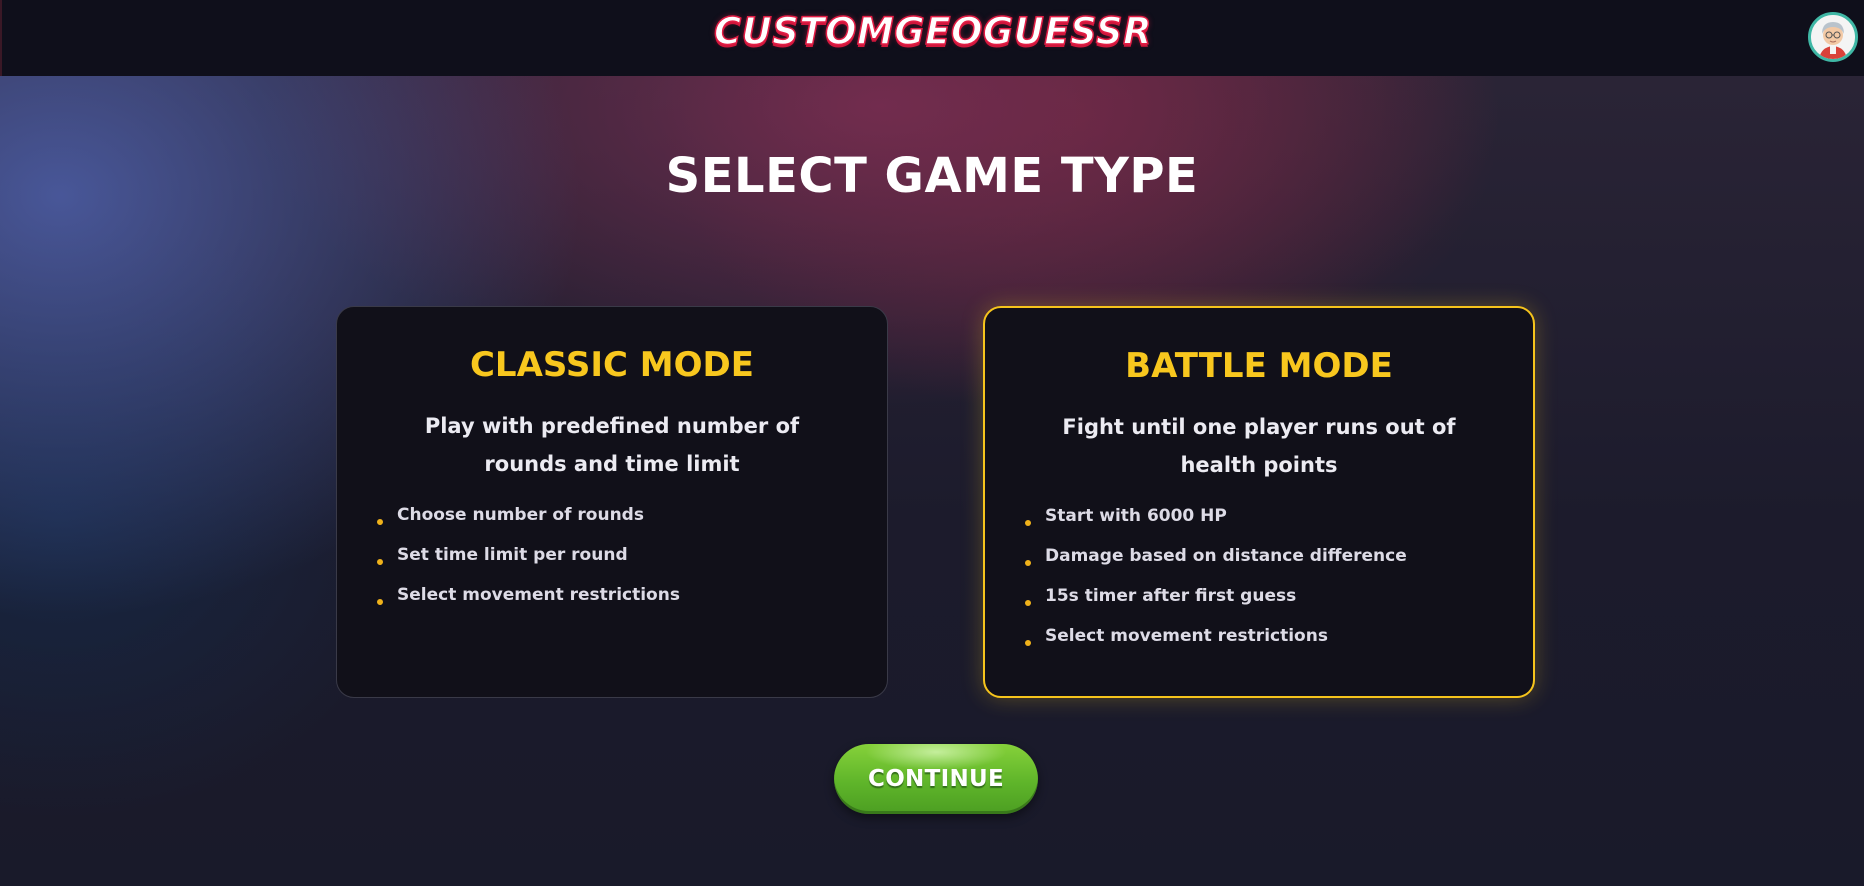 This screenshot has height=886, width=1864. Describe the element at coordinates (932, 176) in the screenshot. I see `page-title: SELECT GAME TYPE` at that location.